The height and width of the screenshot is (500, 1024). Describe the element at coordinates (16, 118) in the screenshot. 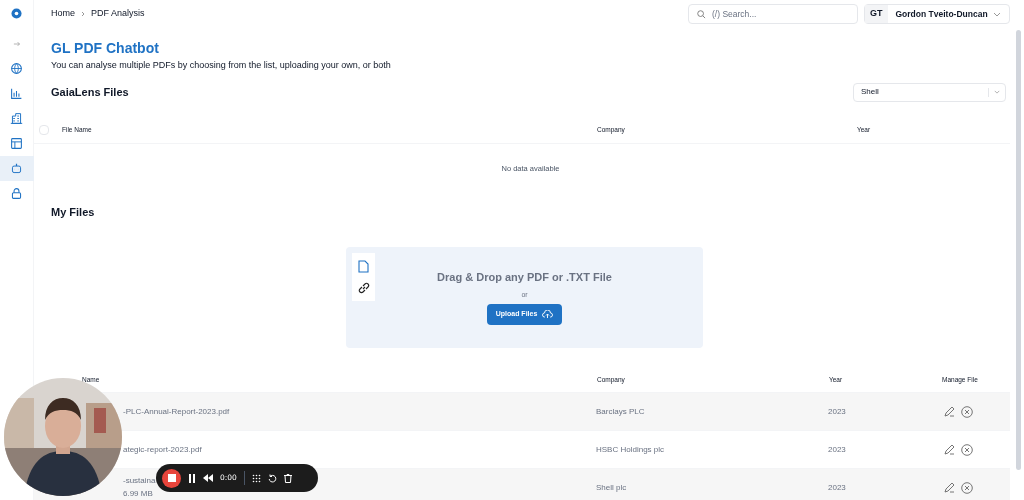

I see `building-icon` at that location.